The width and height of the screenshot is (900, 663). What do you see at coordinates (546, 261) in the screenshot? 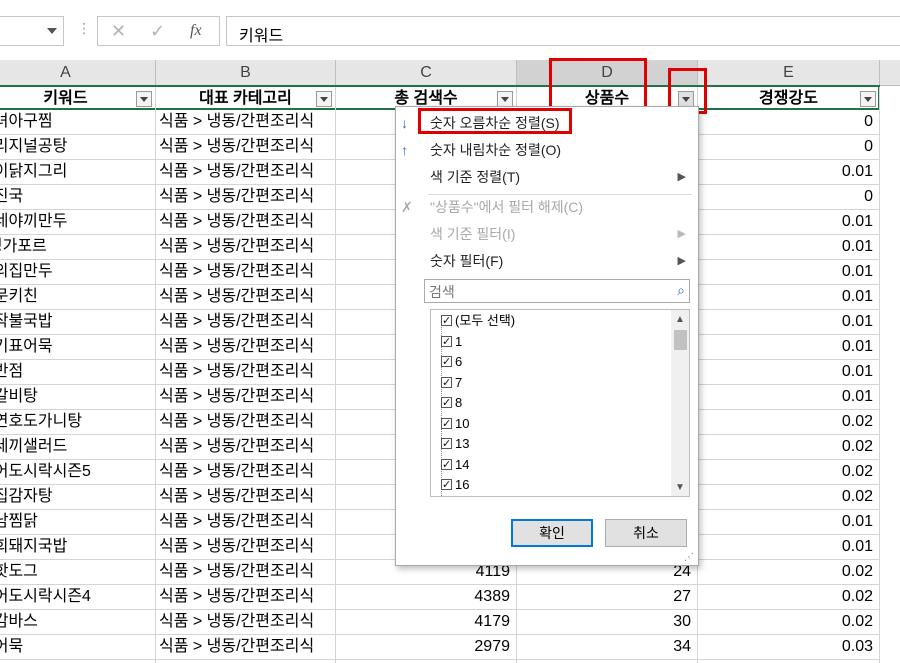
I see `menu-item-number-filter: 숫자 필터(F) ▶` at bounding box center [546, 261].